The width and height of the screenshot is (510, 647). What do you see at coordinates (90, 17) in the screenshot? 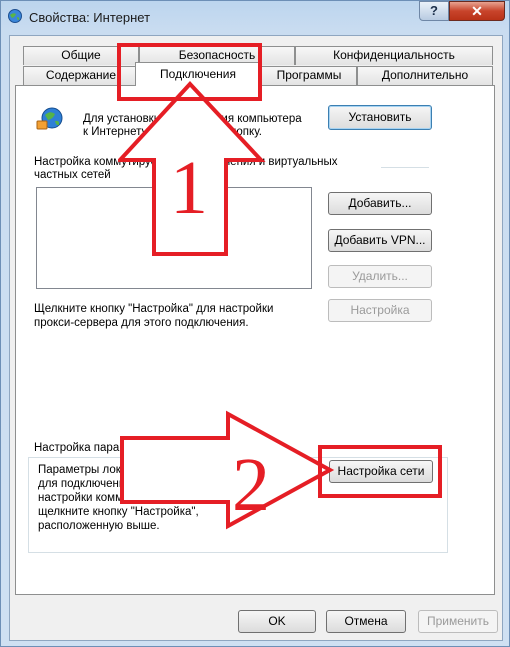
I see `window-title: Свойства: Интернет` at bounding box center [90, 17].